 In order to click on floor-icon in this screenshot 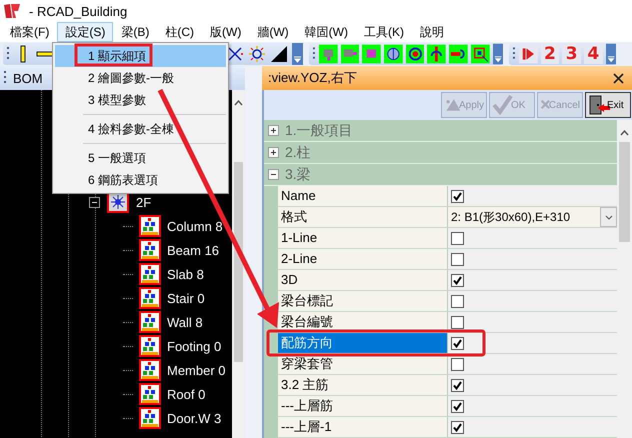, I will do `click(118, 202)`.